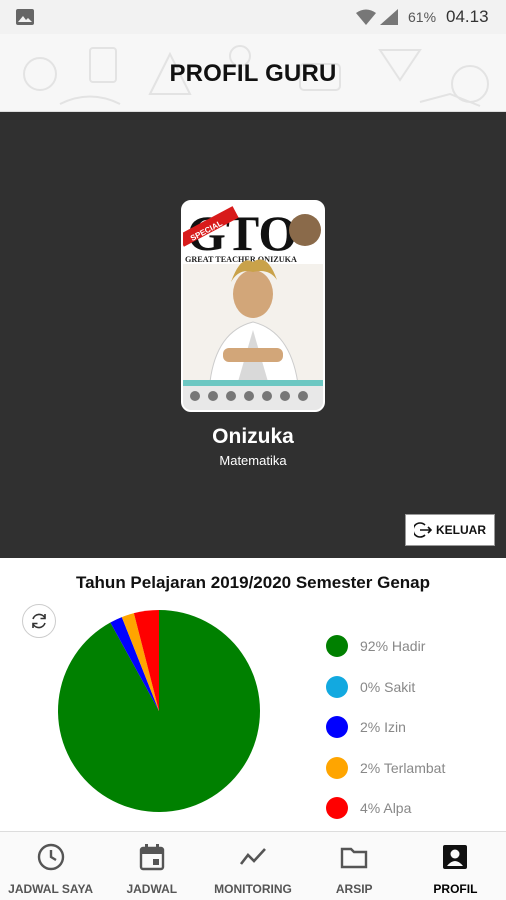 This screenshot has height=900, width=506. I want to click on battery-percent: 61%, so click(422, 17).